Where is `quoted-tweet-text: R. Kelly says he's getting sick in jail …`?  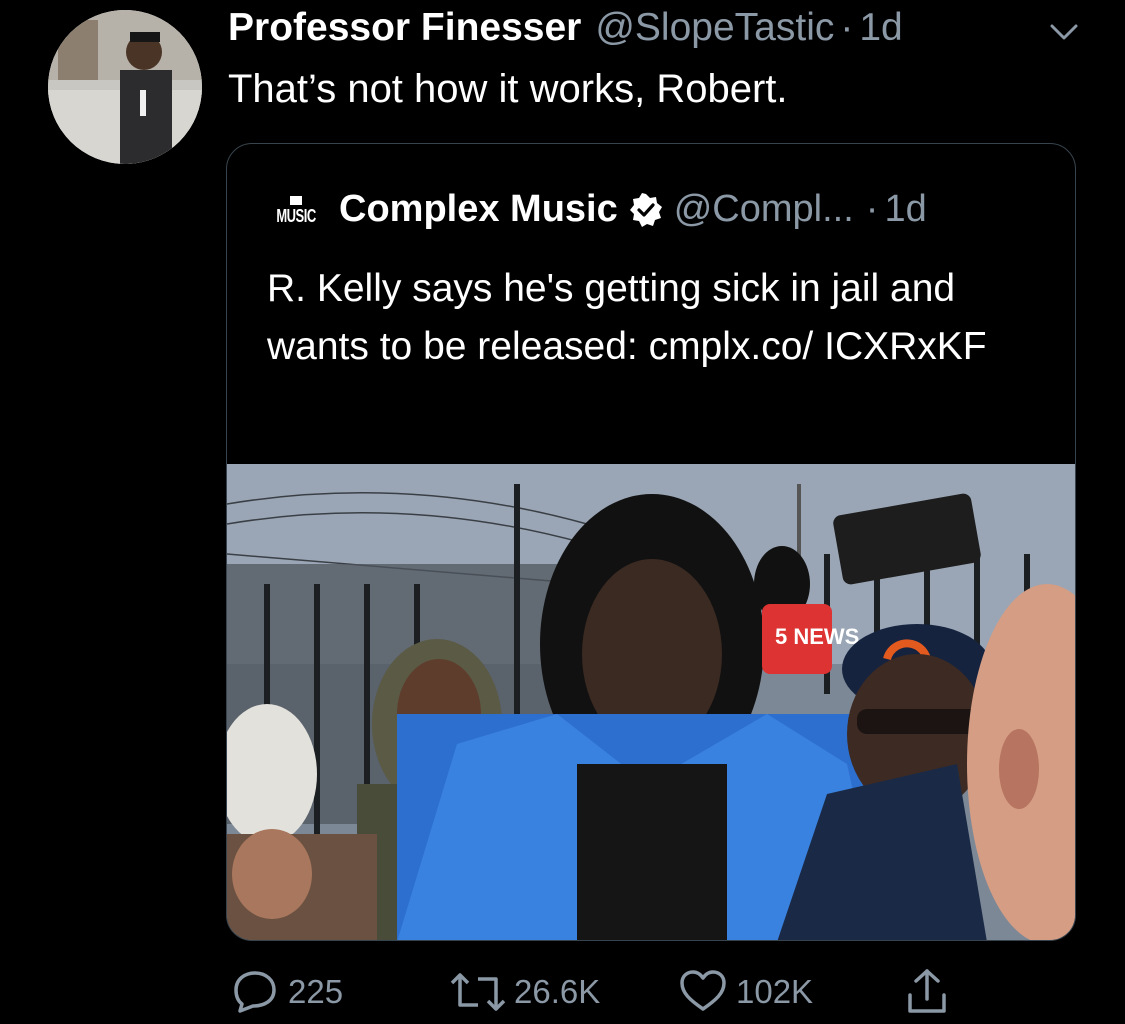
quoted-tweet-text: R. Kelly says he's getting sick in jail … is located at coordinates (627, 317).